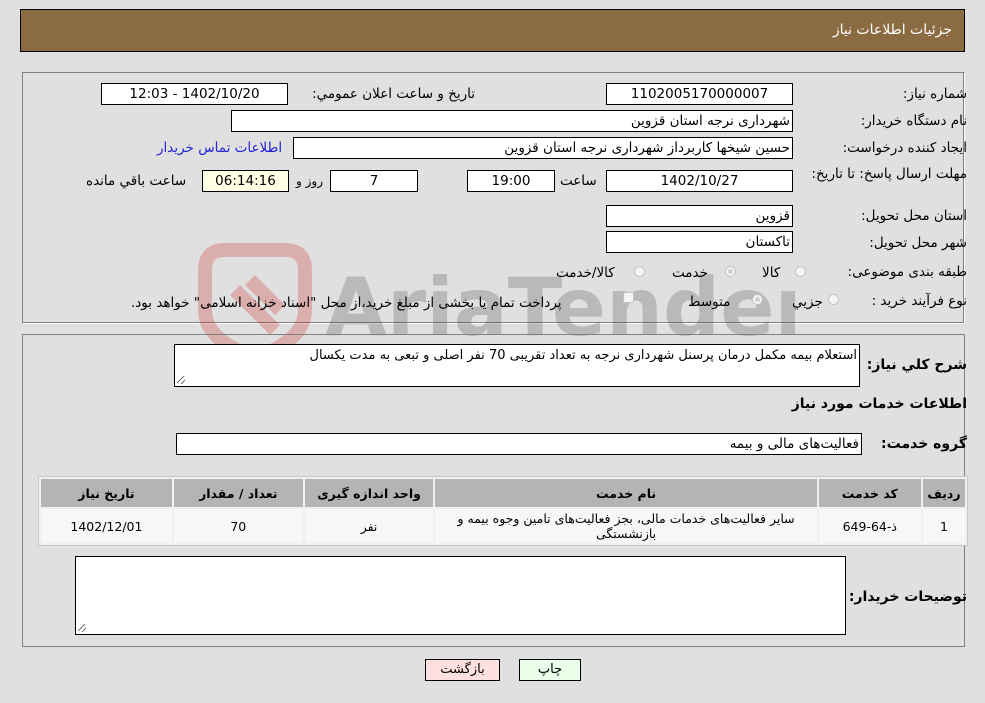  I want to click on buyer-notes-label: توضیحات خریدار:, so click(907, 597).